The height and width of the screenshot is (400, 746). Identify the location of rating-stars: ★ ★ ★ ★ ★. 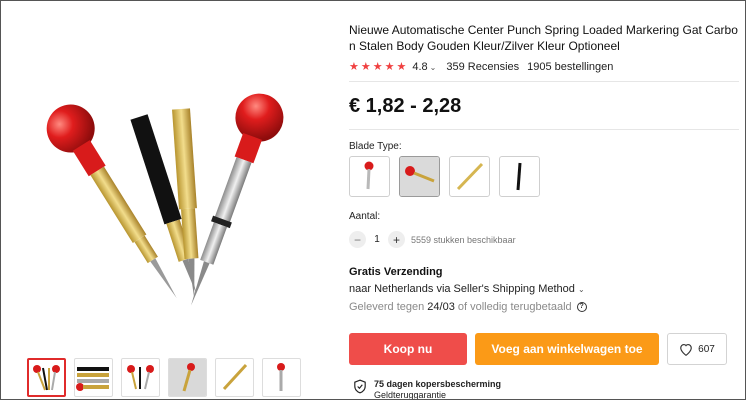
(378, 66).